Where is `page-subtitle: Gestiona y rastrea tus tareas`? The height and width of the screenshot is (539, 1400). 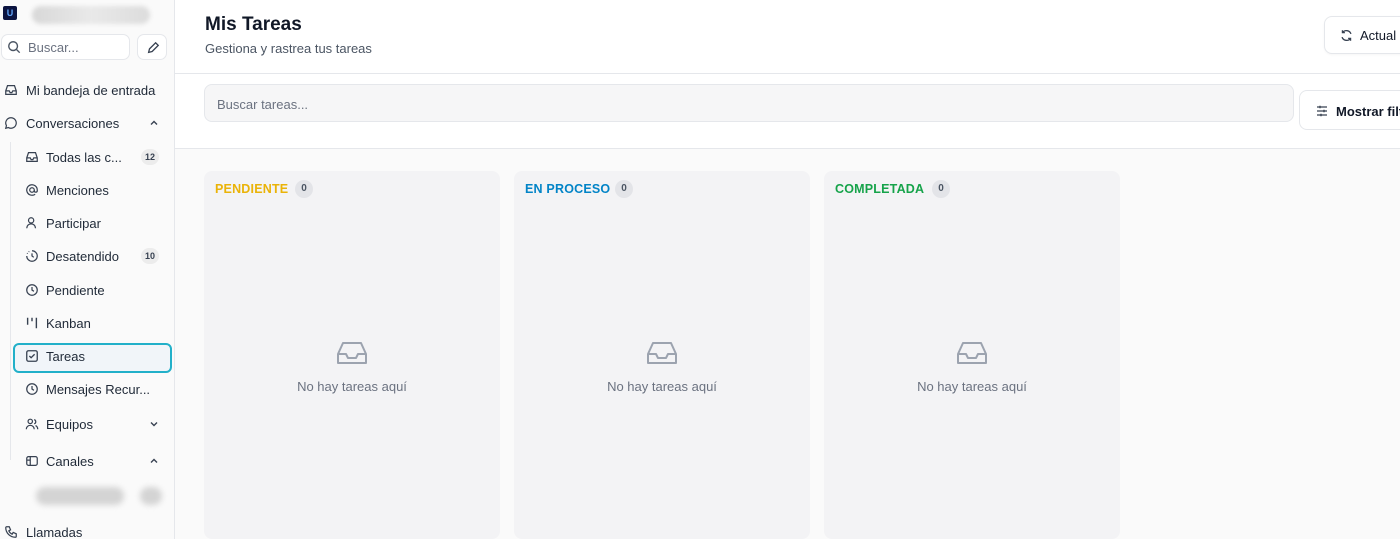 page-subtitle: Gestiona y rastrea tus tareas is located at coordinates (288, 48).